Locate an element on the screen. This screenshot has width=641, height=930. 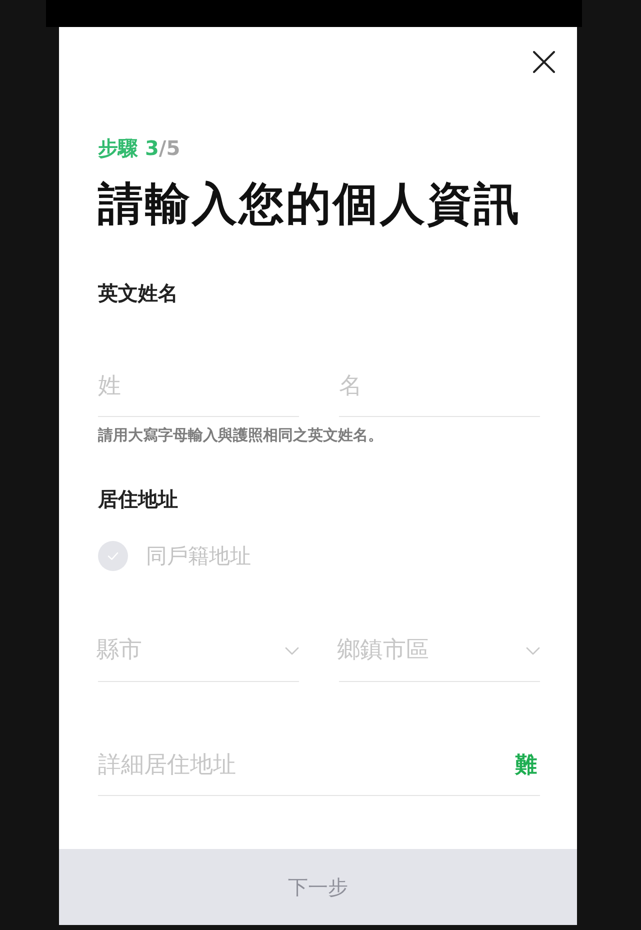
close-icon is located at coordinates (544, 62).